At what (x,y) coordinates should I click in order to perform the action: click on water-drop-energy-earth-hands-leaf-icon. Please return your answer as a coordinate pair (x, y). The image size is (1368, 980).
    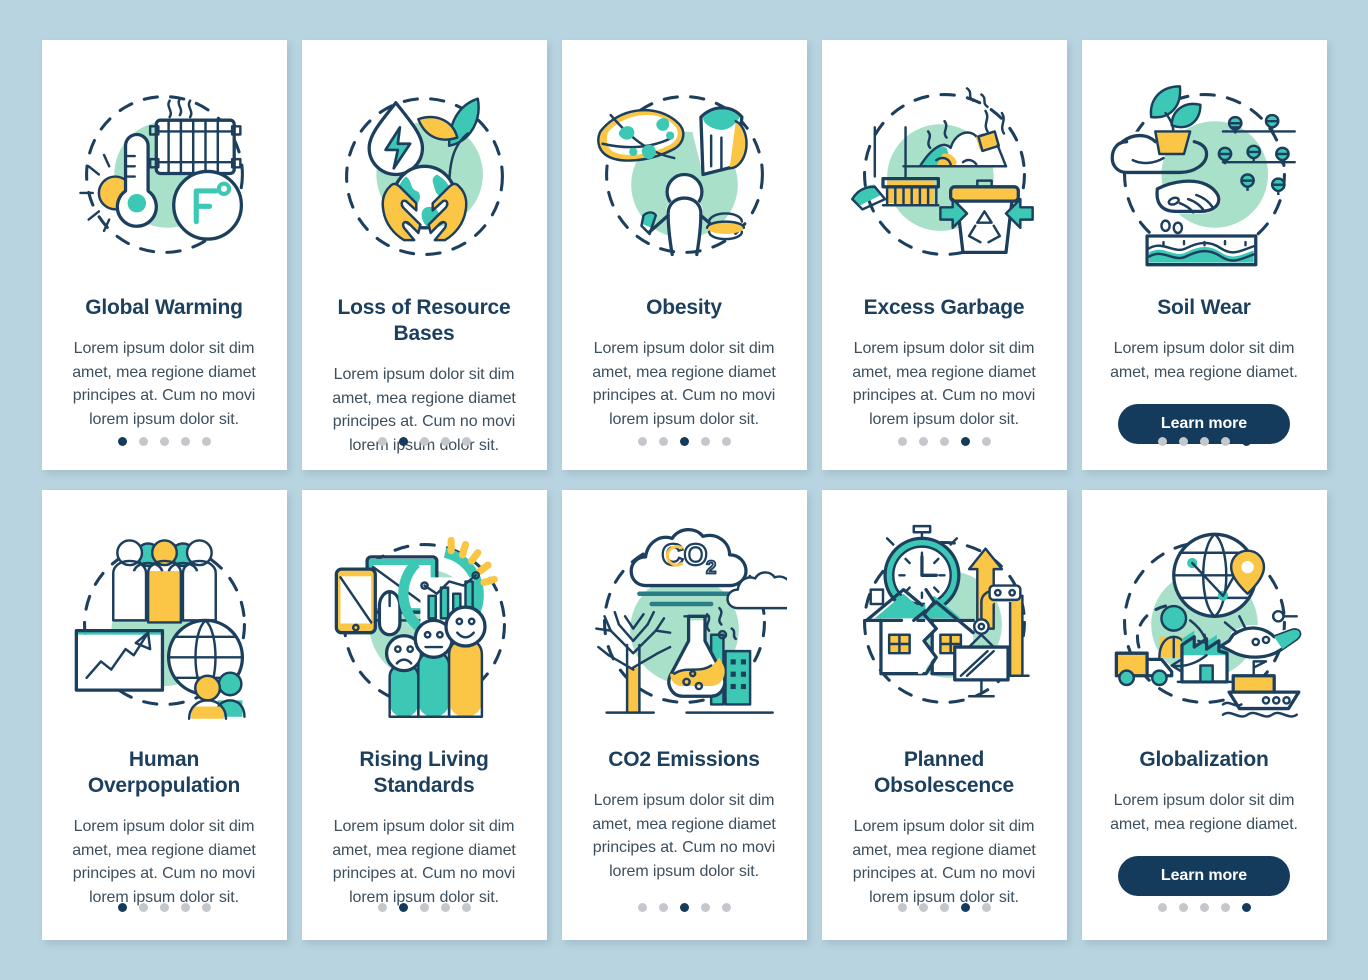
    Looking at the image, I should click on (424, 176).